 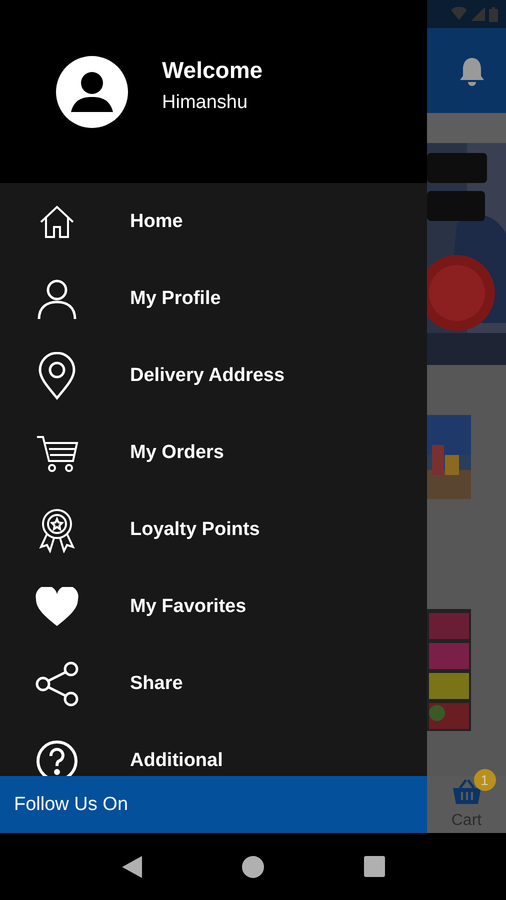 I want to click on menu-item: Loyalty Points, so click(x=195, y=529).